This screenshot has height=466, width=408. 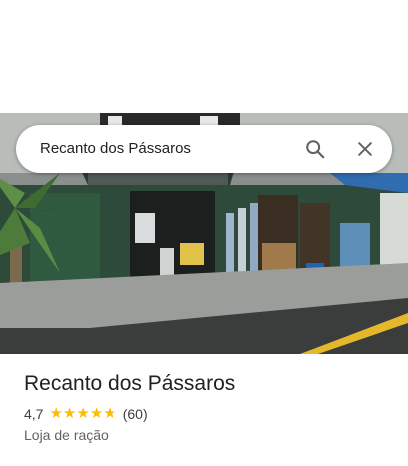 What do you see at coordinates (129, 384) in the screenshot?
I see `place-title: Recanto dos Pássaros` at bounding box center [129, 384].